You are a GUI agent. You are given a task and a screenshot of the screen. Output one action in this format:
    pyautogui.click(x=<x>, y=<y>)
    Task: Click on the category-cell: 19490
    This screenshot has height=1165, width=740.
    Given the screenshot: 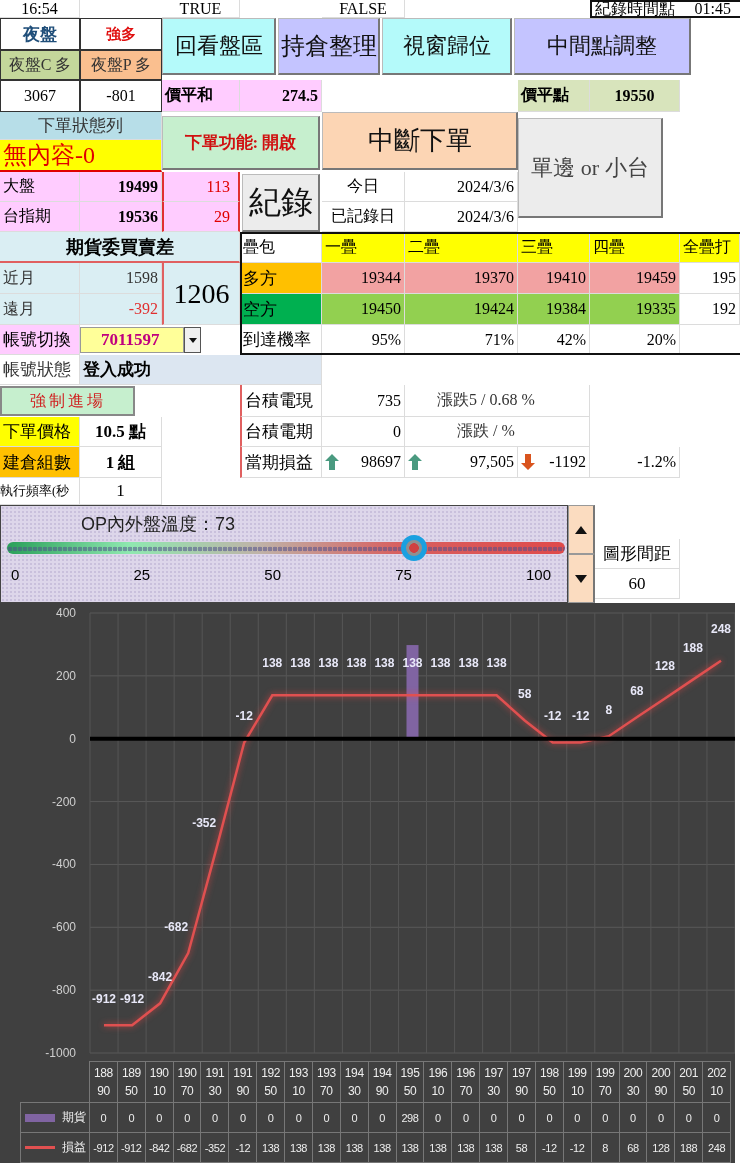 What is the action you would take?
    pyautogui.click(x=382, y=1082)
    